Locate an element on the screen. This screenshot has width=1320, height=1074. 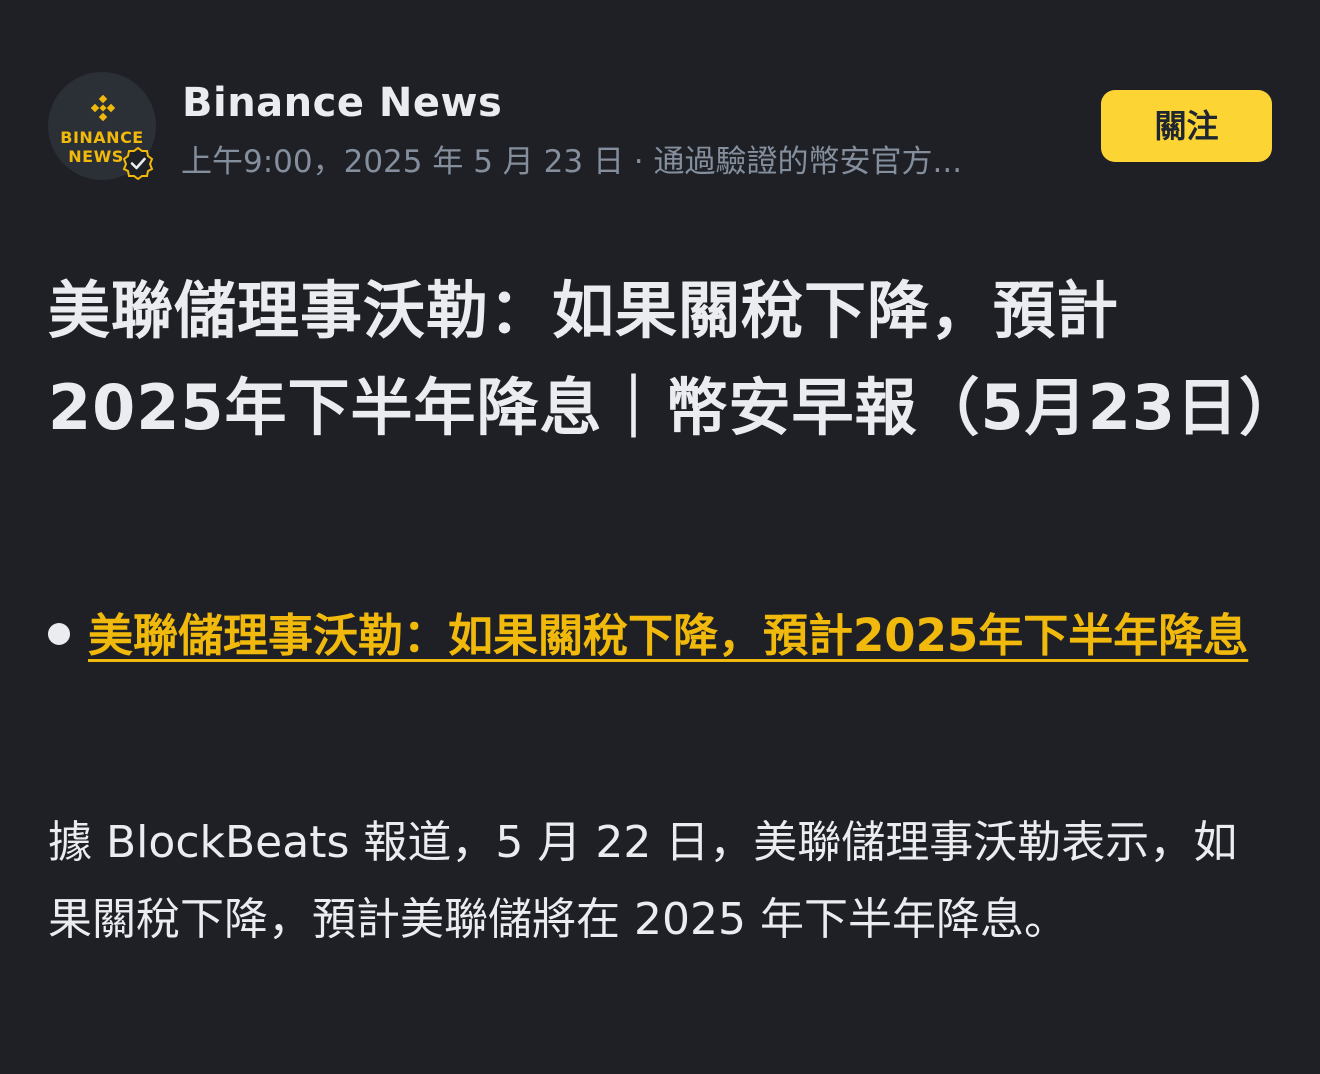
follow-button: 關注 is located at coordinates (1186, 126).